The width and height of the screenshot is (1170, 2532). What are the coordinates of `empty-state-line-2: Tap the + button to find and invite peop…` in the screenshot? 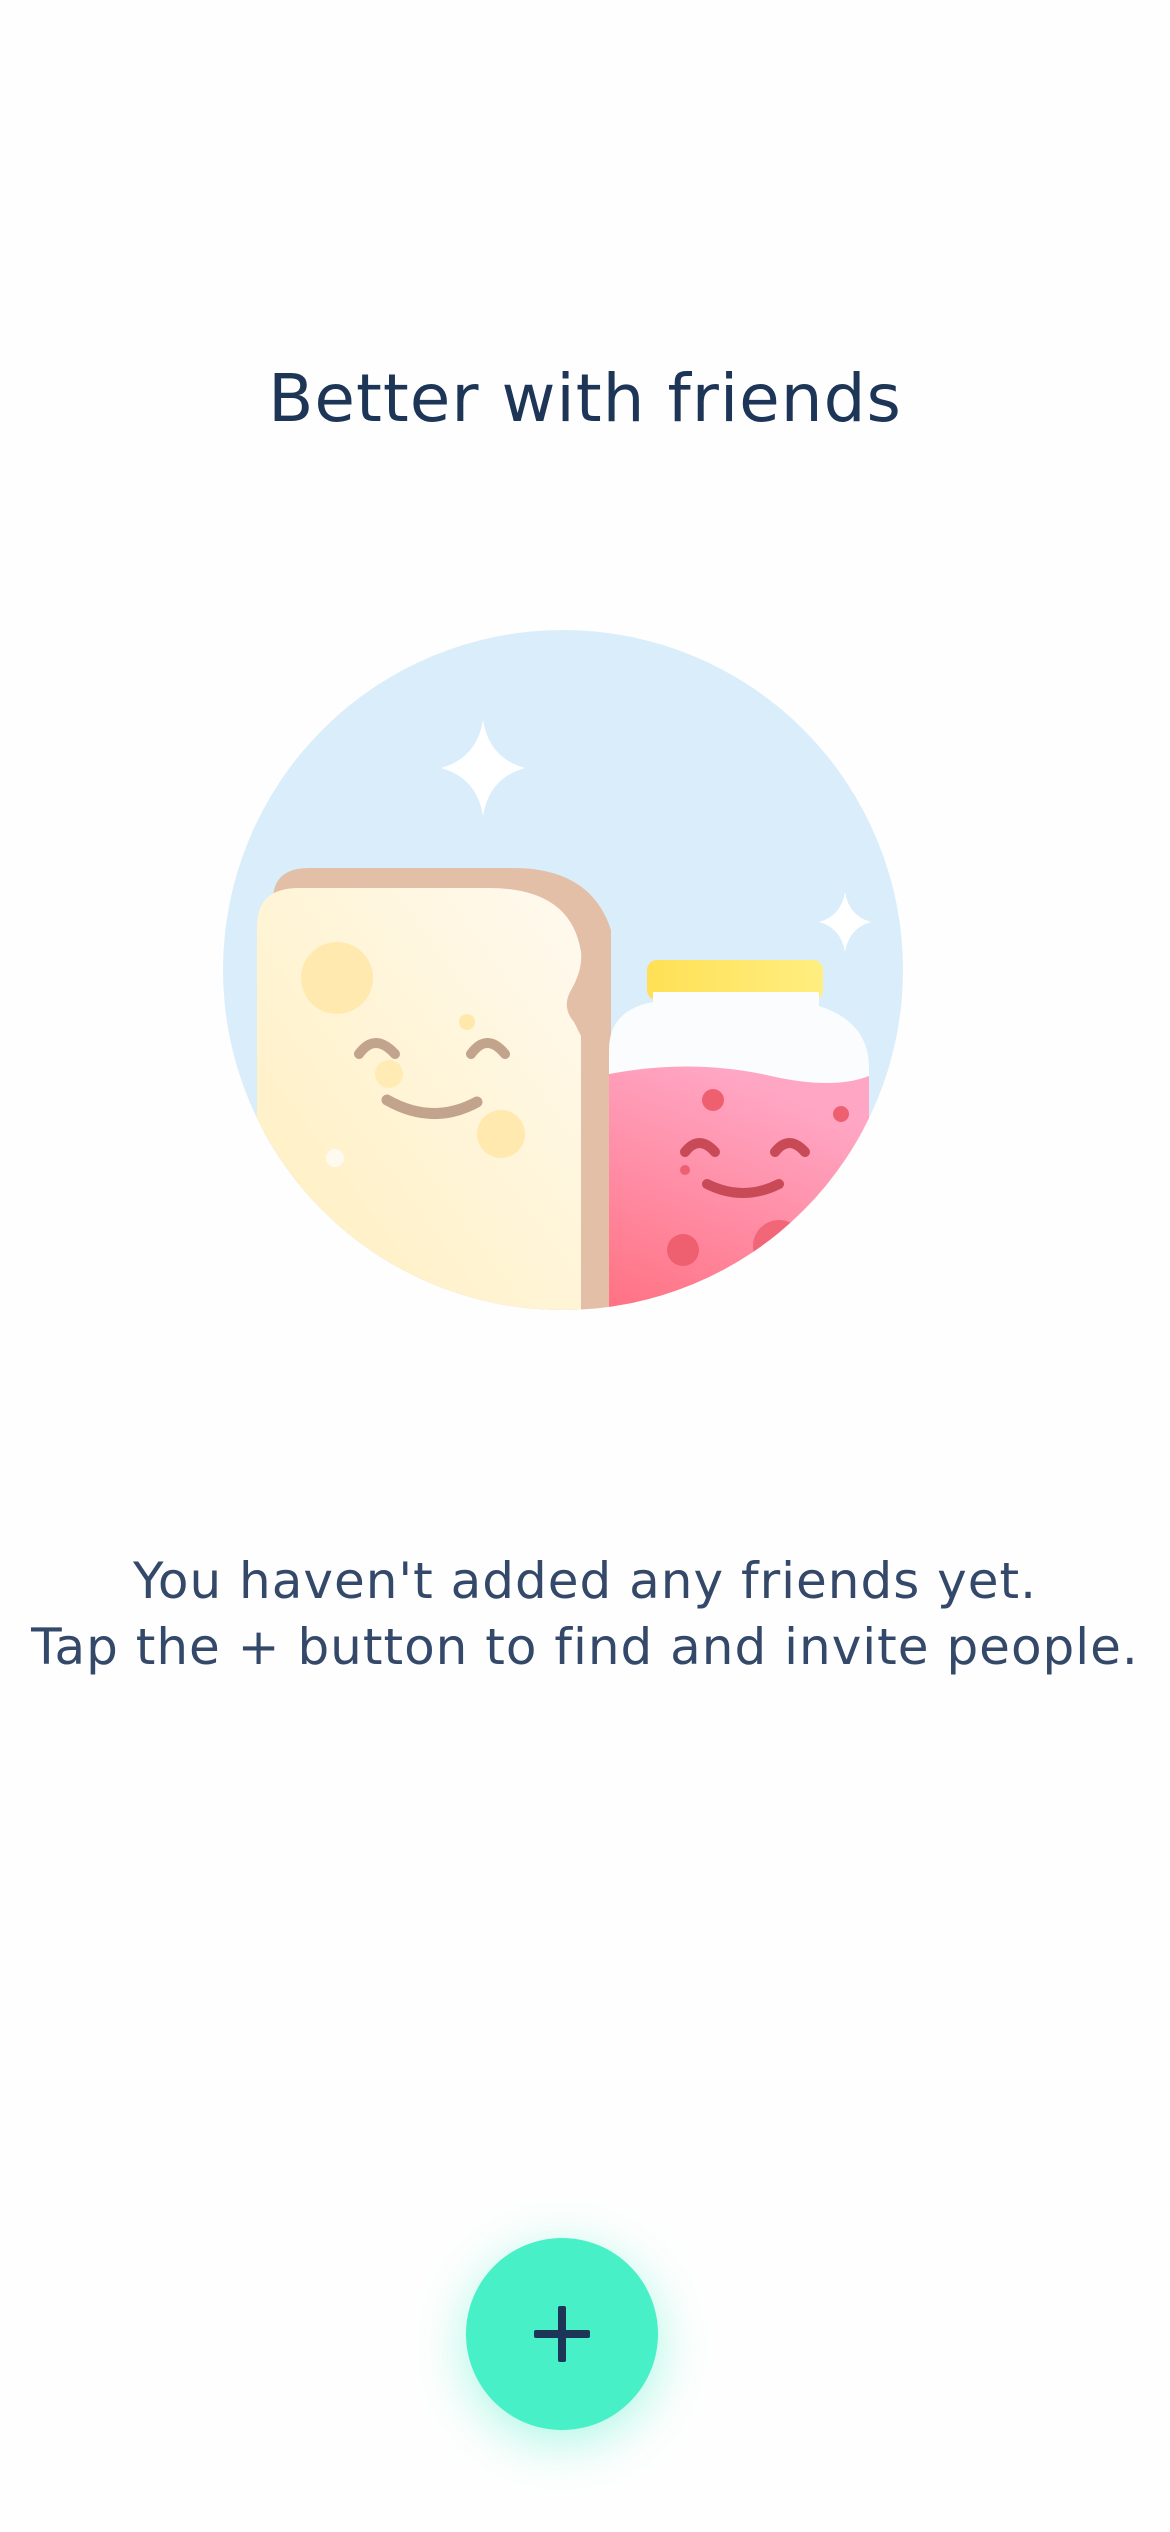 It's located at (585, 1647).